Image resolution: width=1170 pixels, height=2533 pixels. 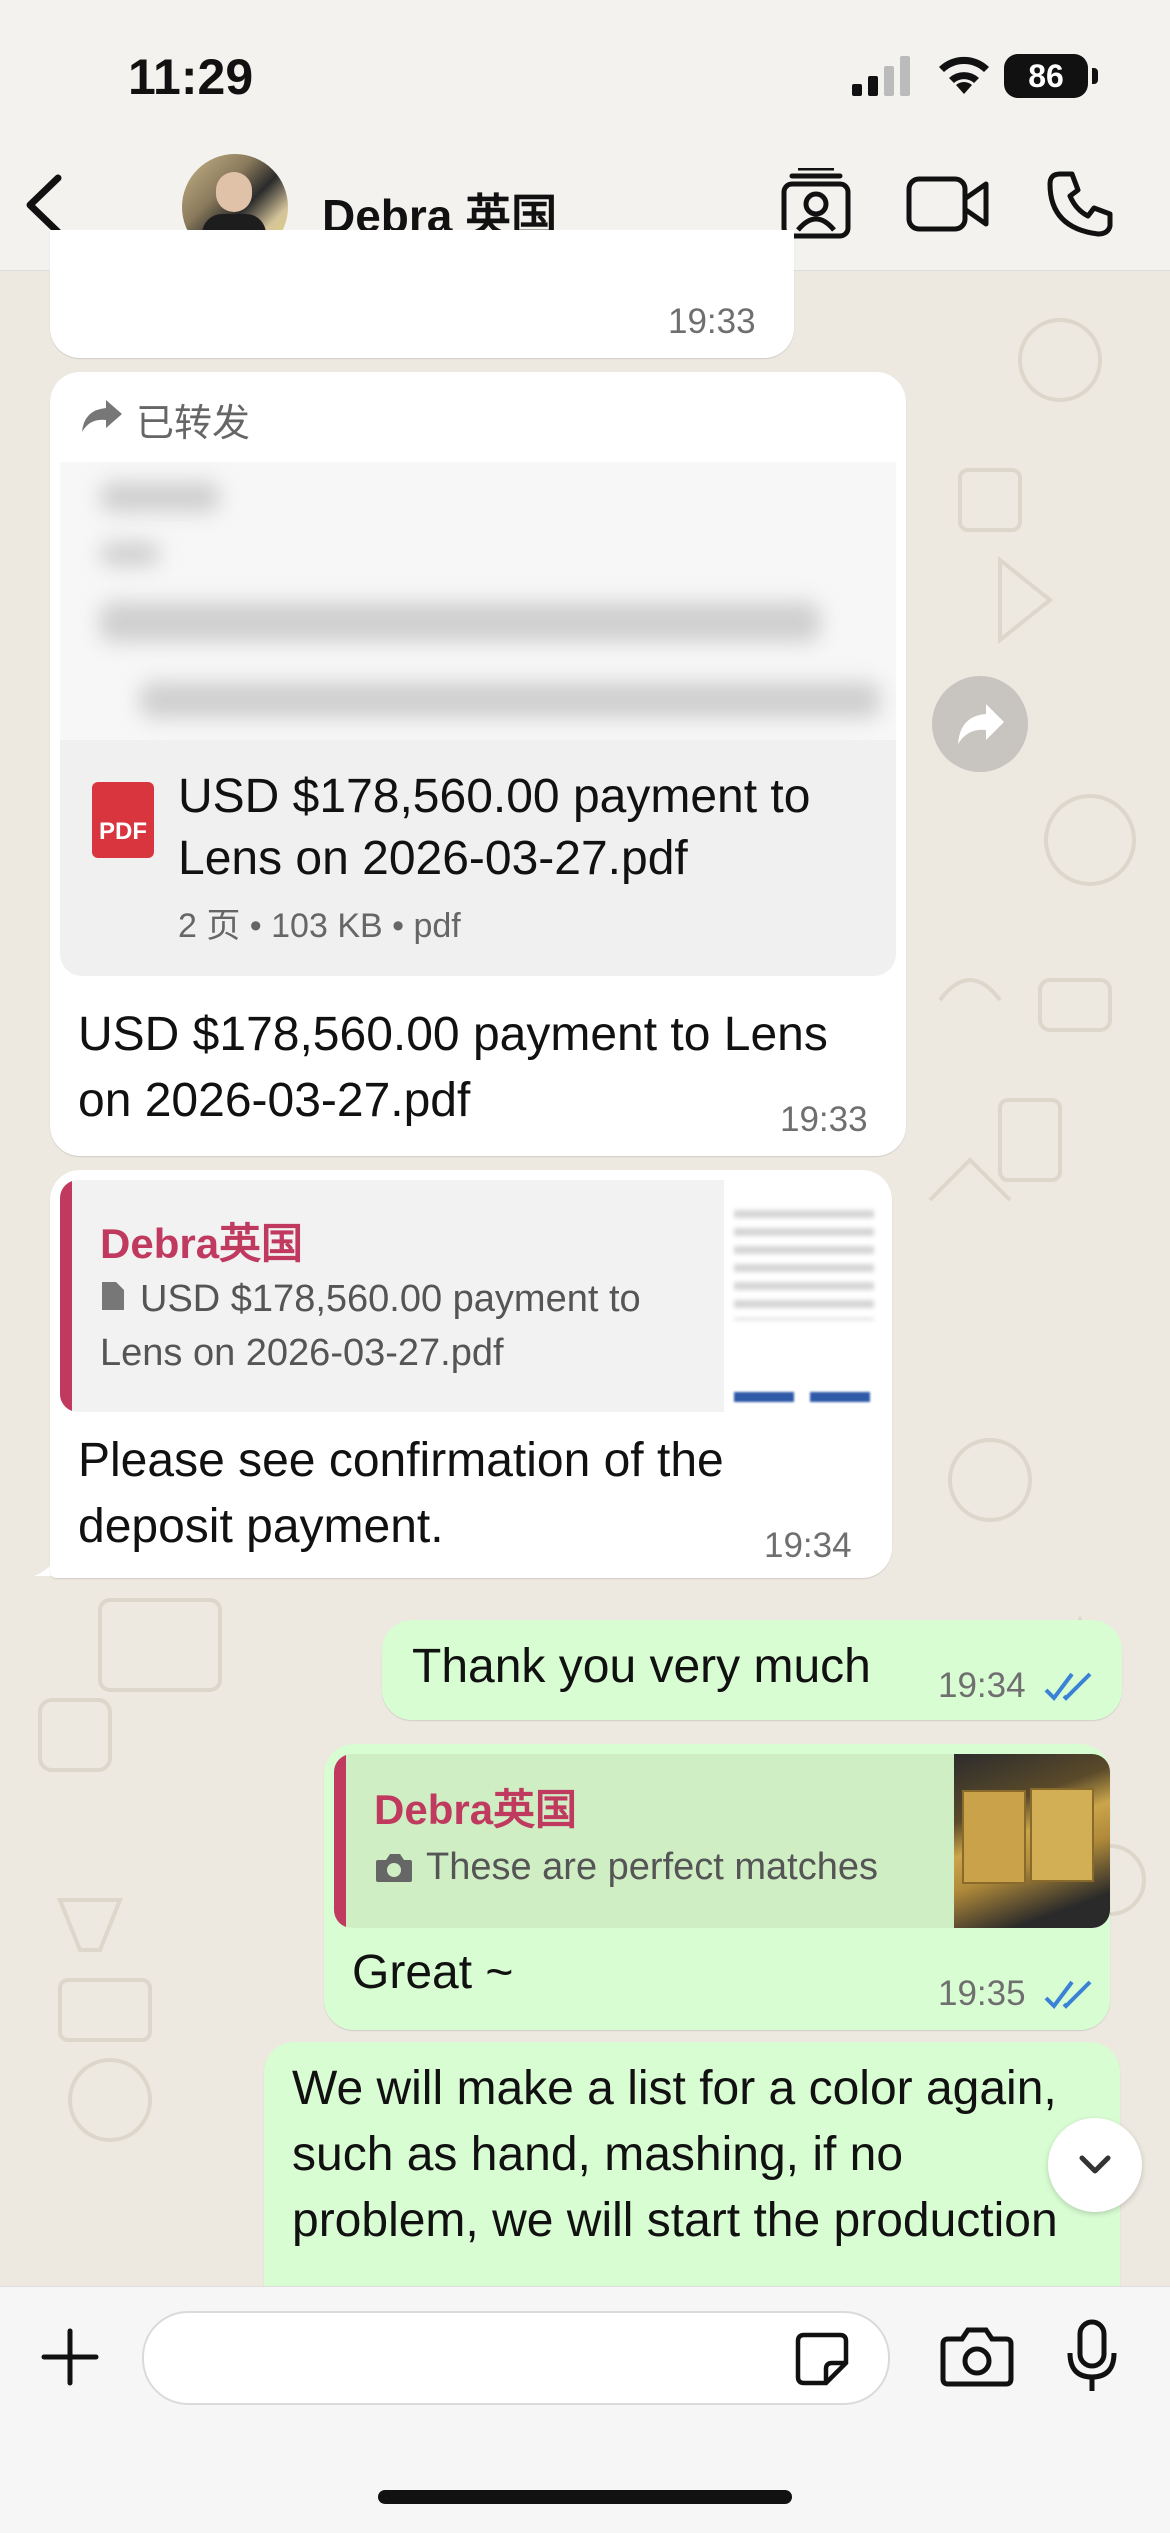 I want to click on forwarded-label: 已转发, so click(x=193, y=424).